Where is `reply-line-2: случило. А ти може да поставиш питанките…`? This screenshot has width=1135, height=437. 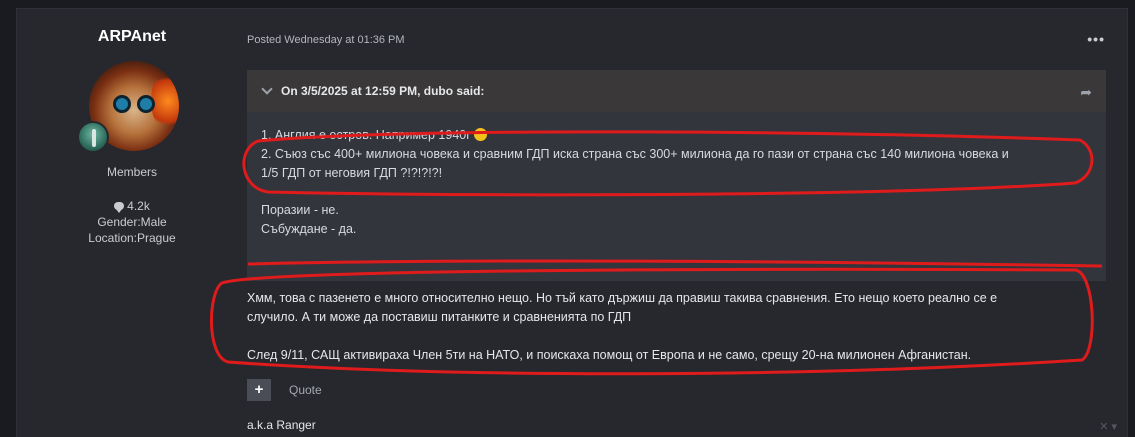
reply-line-2: случило. А ти може да поставиш питанките… is located at coordinates (439, 317).